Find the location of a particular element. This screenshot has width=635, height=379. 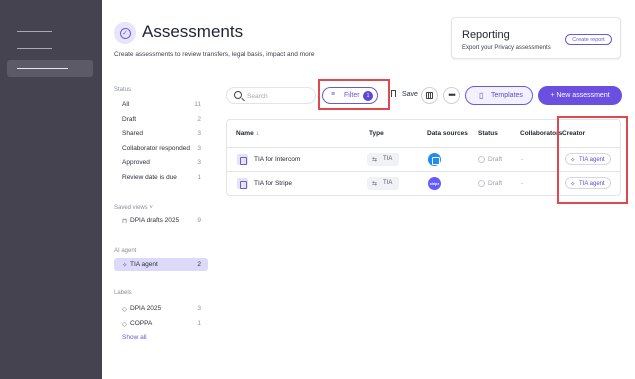

book-icon: ▯ is located at coordinates (481, 95).